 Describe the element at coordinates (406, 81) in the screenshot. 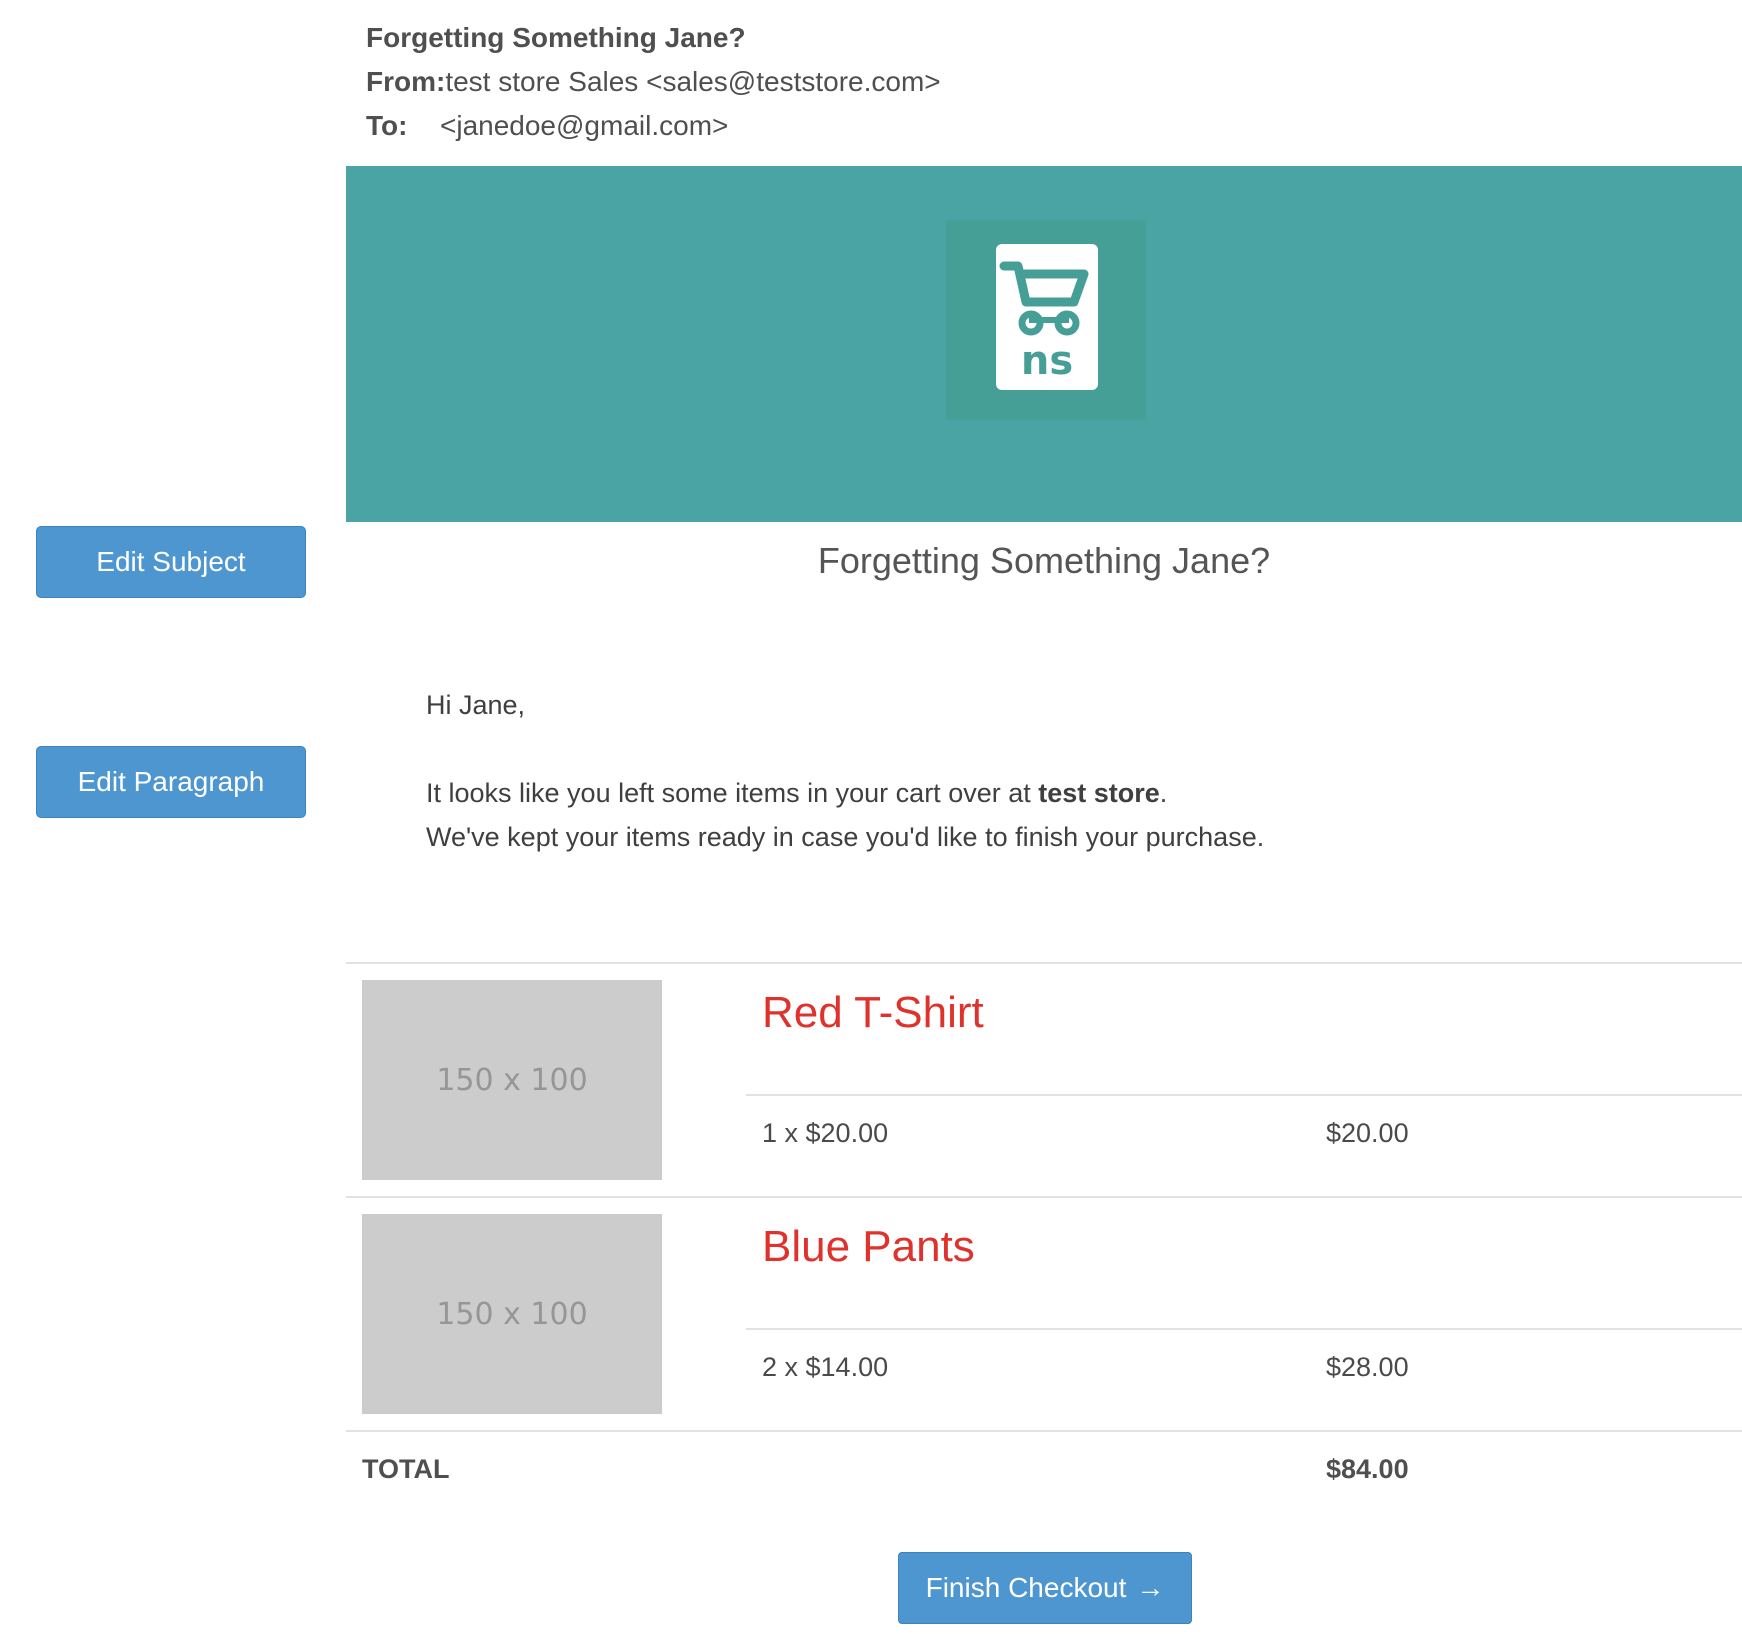

I see `from-label: From:` at that location.